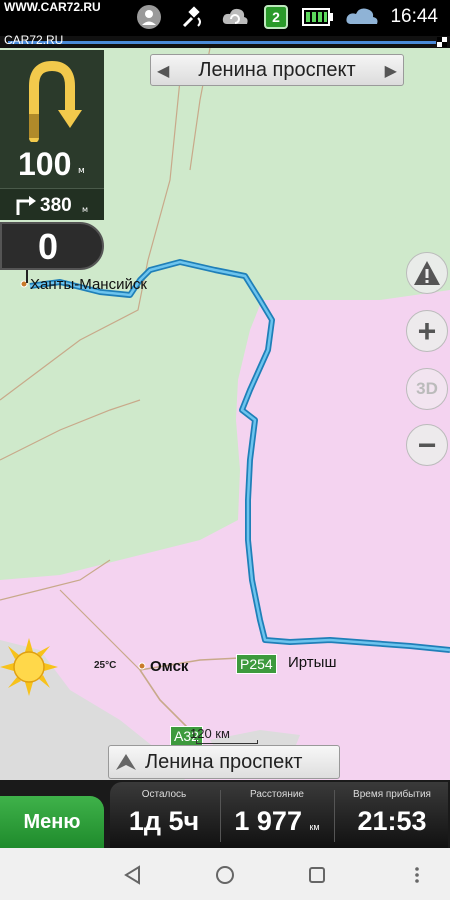 The image size is (450, 900). Describe the element at coordinates (45, 164) in the screenshot. I see `turn-distance: 100` at that location.